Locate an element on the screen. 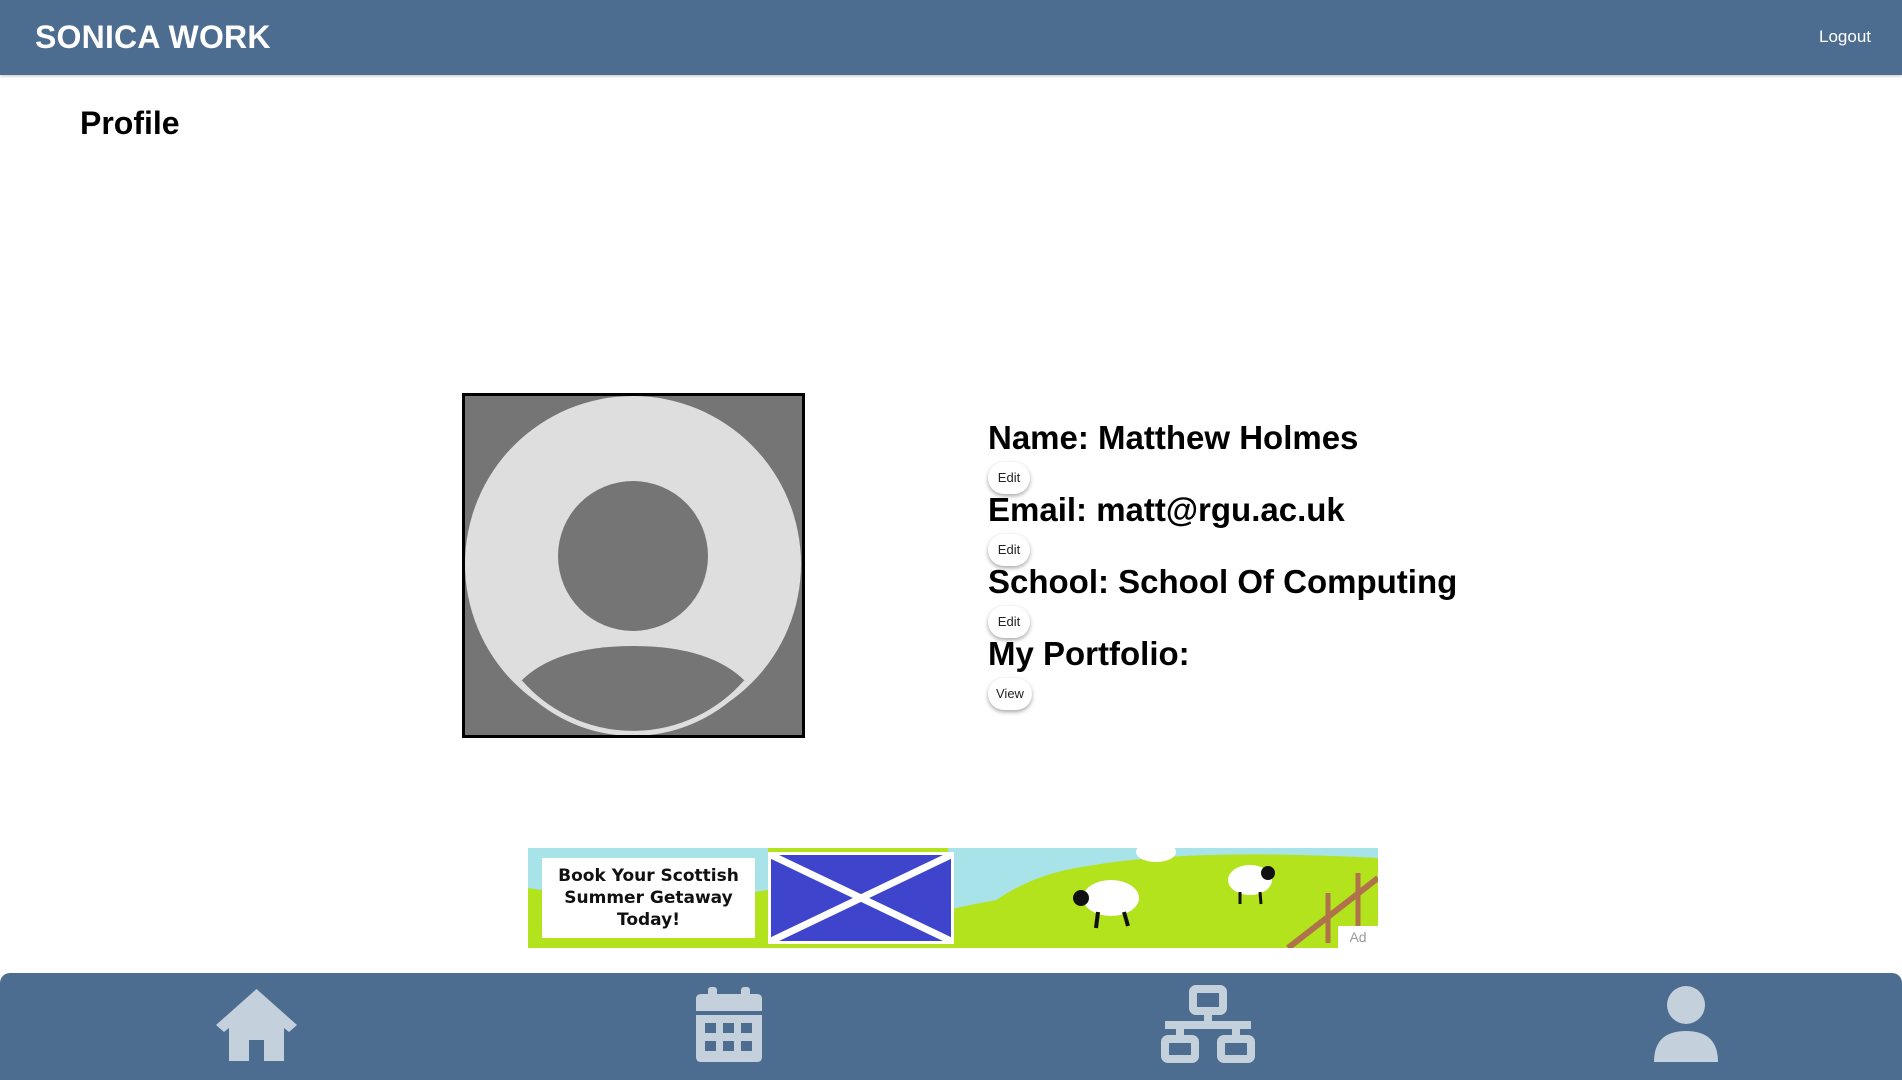  profile-email: Email: matt@rgu.ac.uk is located at coordinates (1166, 509).